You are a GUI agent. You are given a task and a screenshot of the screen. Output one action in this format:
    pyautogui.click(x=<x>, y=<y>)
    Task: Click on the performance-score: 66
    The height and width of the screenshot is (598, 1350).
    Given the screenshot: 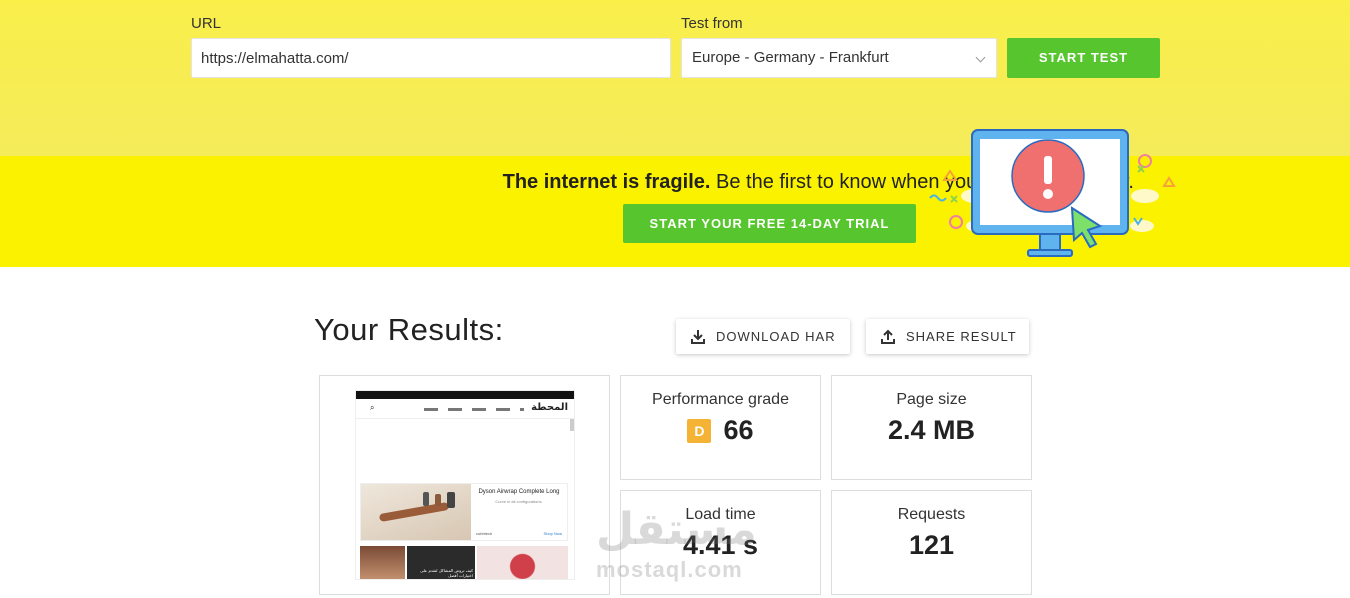 What is the action you would take?
    pyautogui.click(x=738, y=430)
    